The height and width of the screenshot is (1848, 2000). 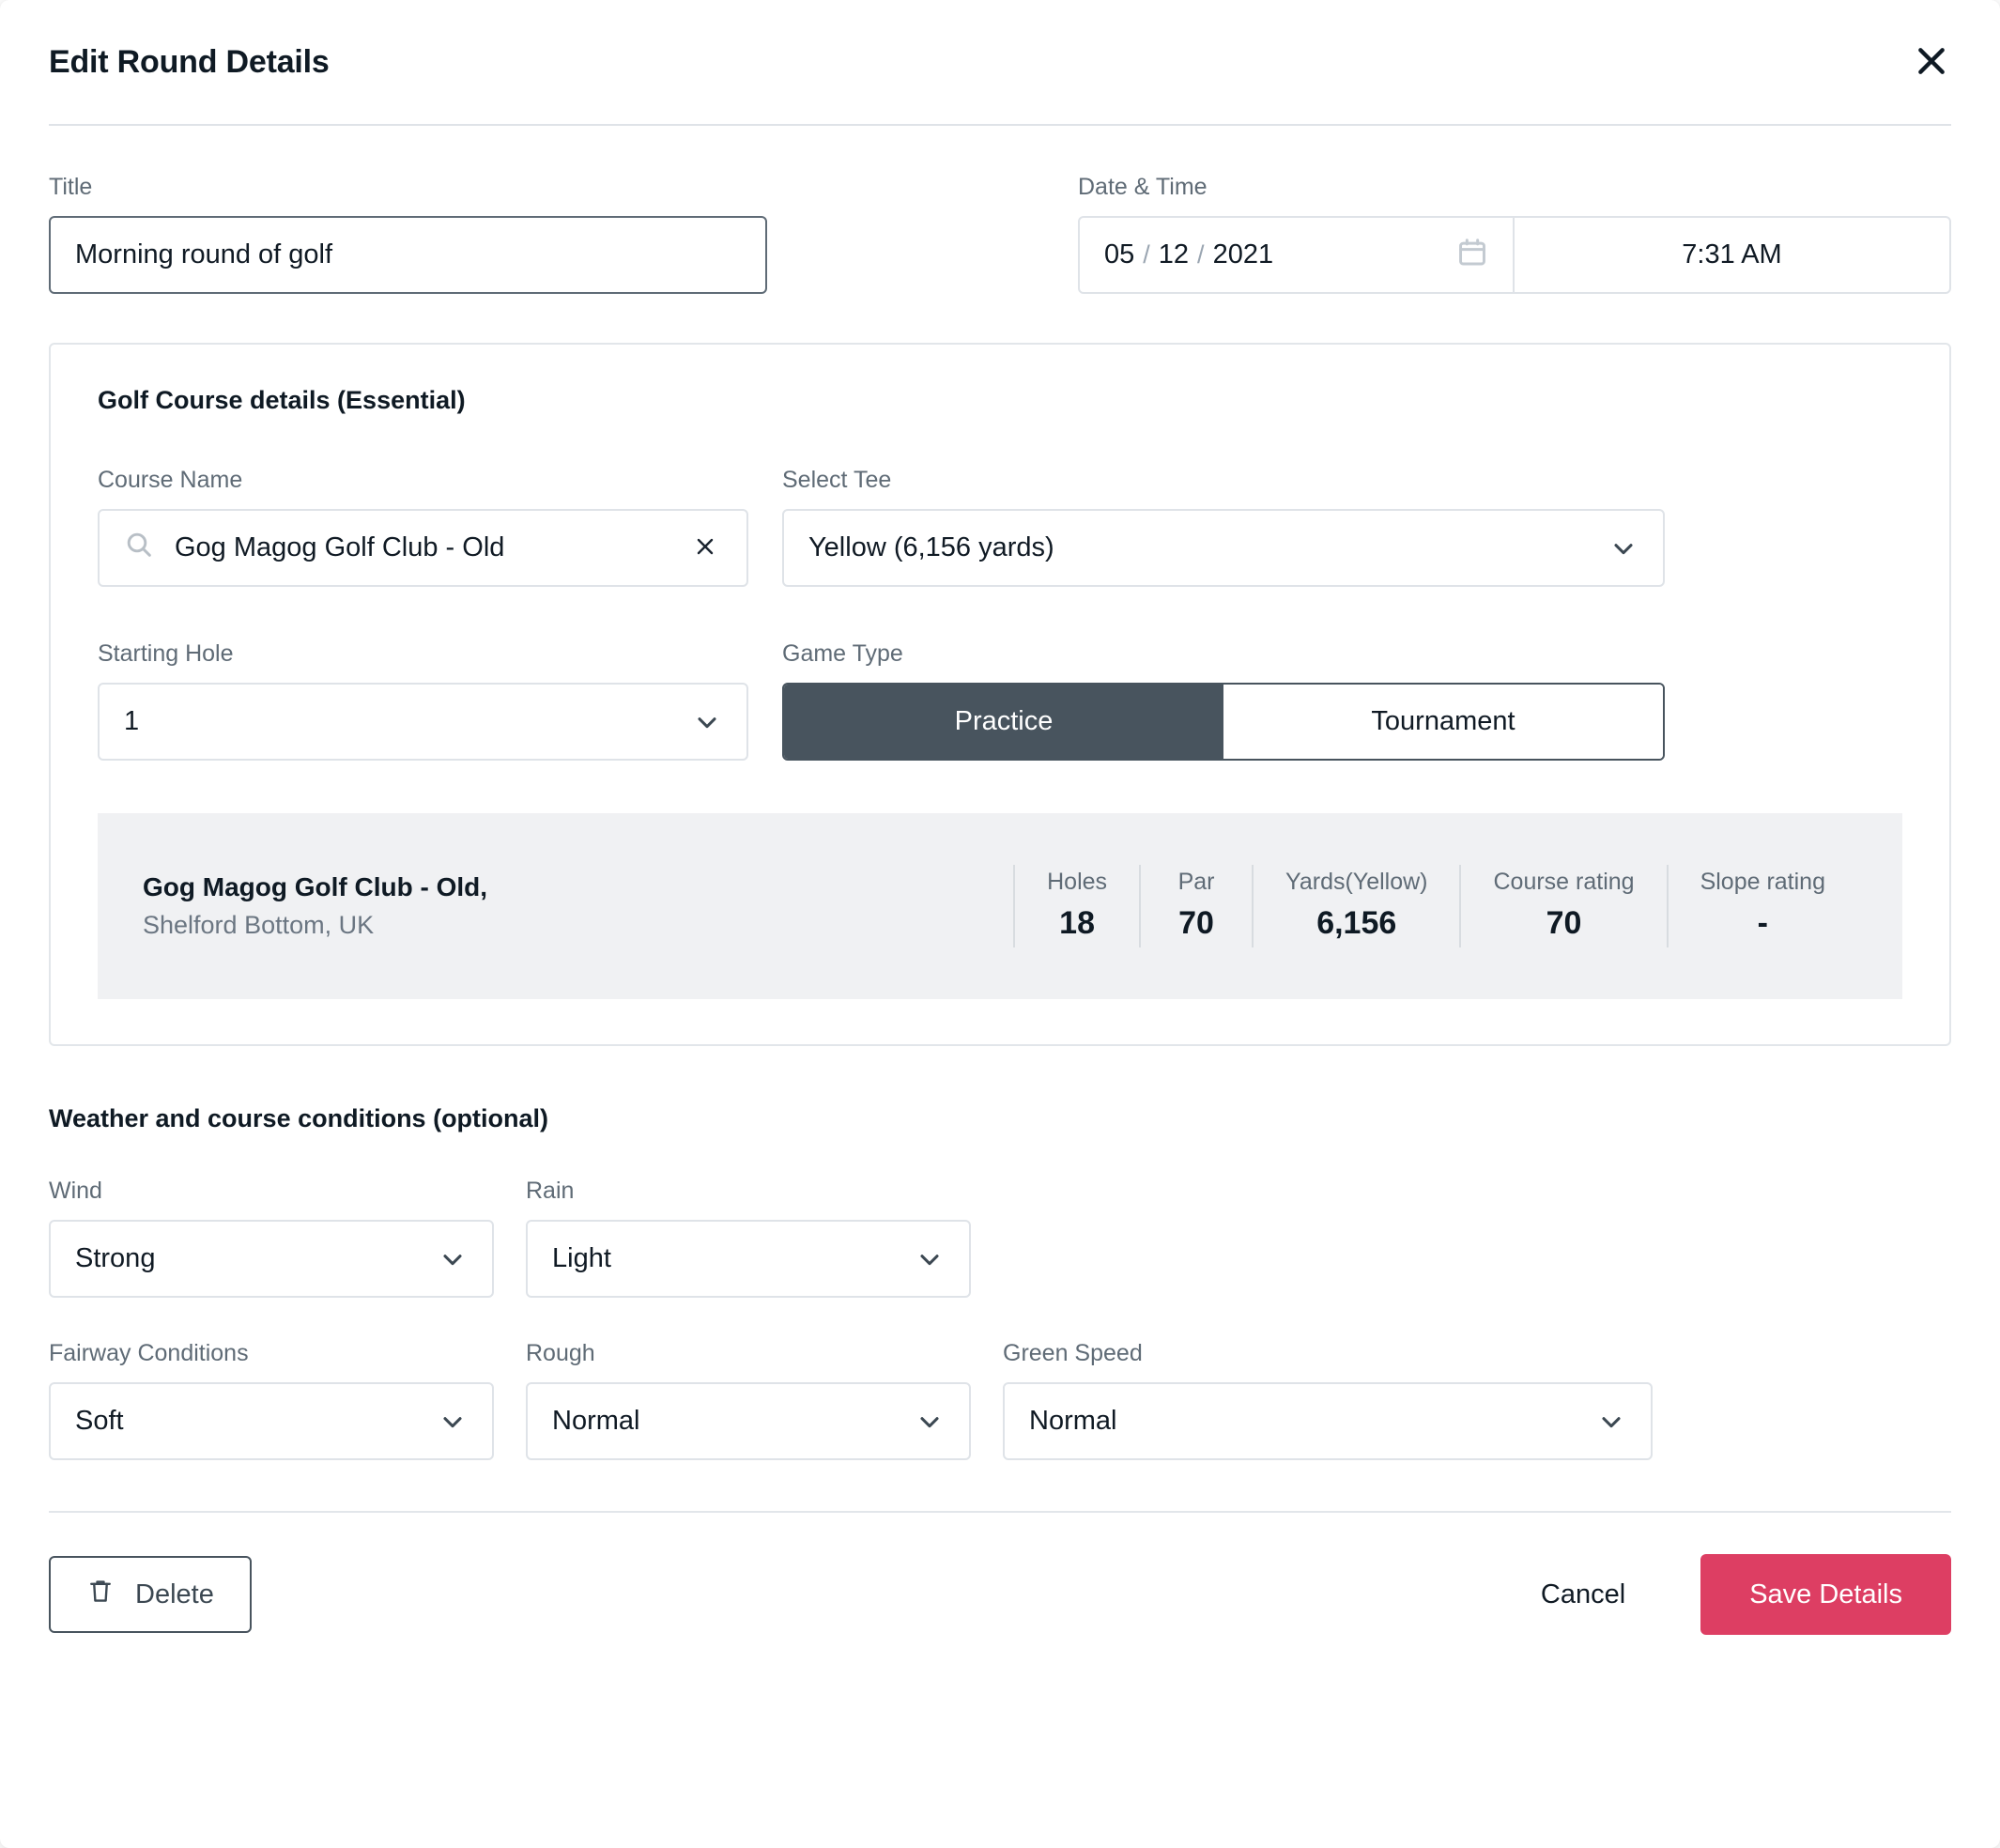 What do you see at coordinates (1328, 1421) in the screenshot?
I see `green-speed-dropdown: Normal` at bounding box center [1328, 1421].